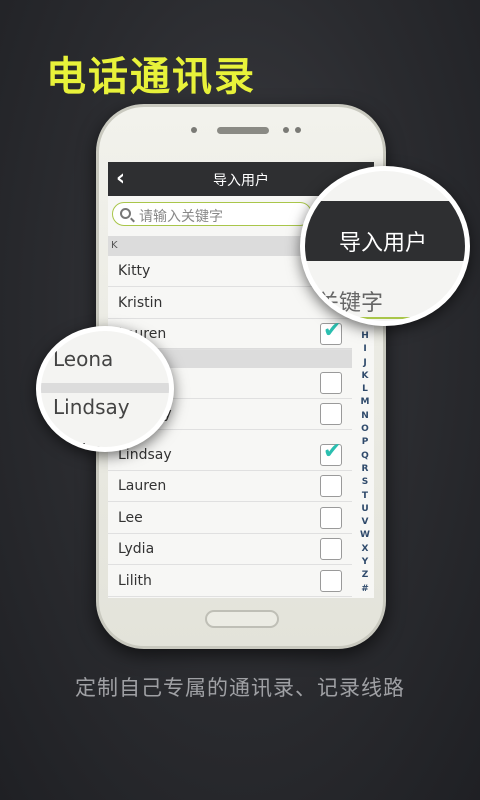 The image size is (480, 800). I want to click on index-letter: L, so click(365, 389).